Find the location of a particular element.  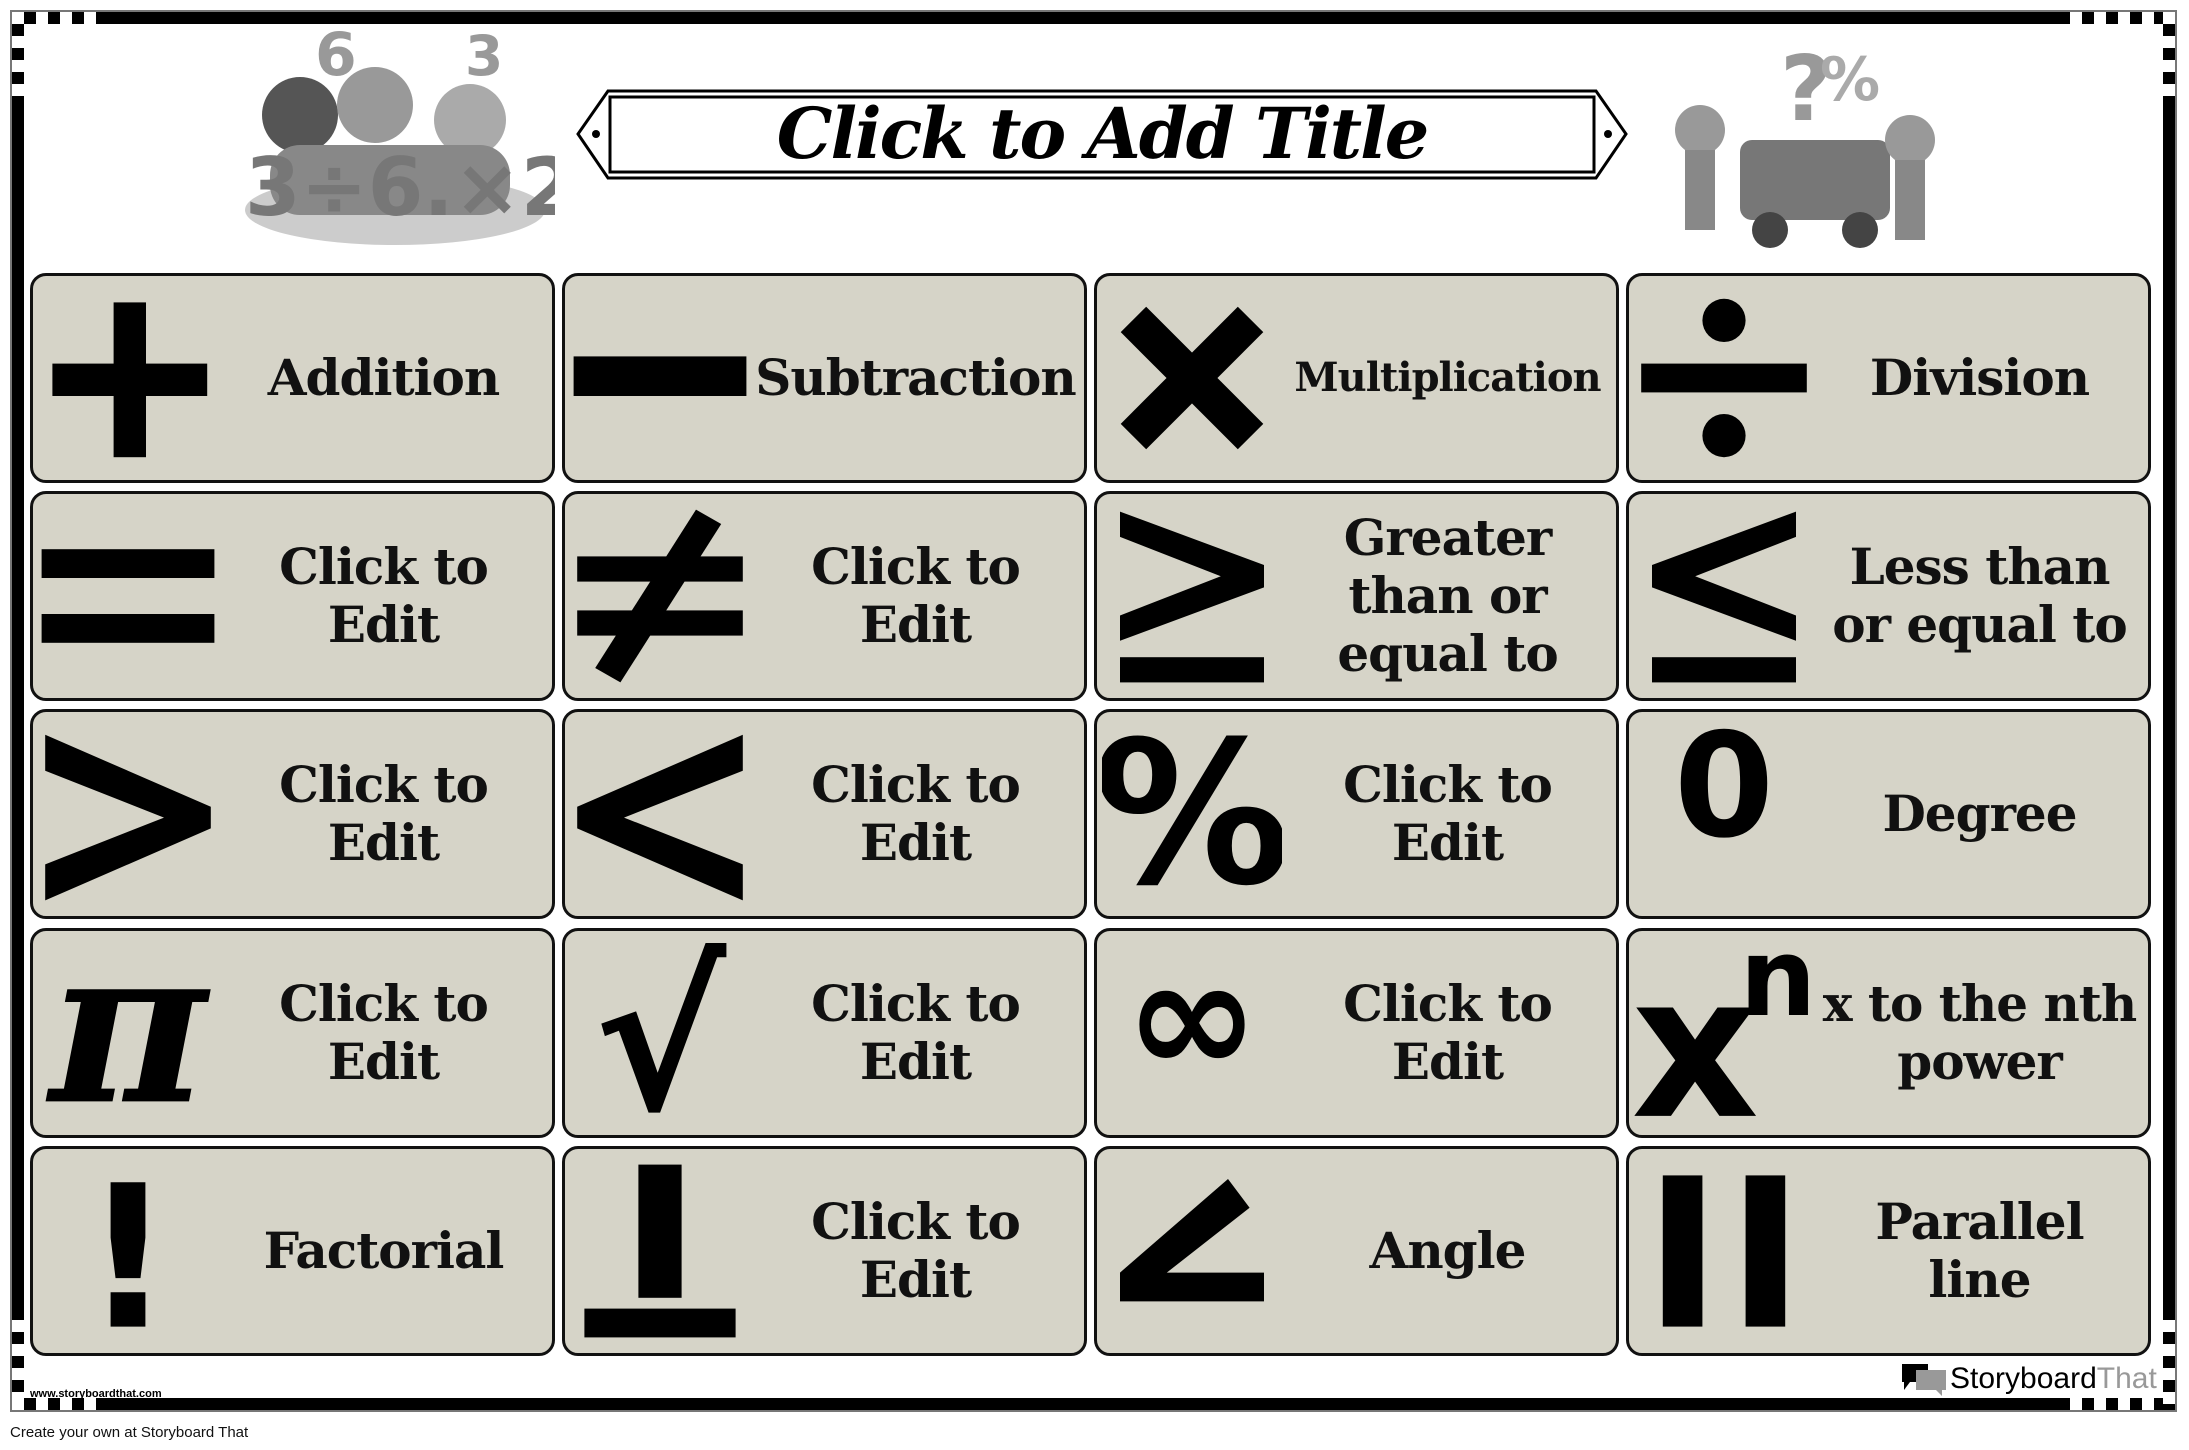

card-label: Division is located at coordinates (1983, 378).